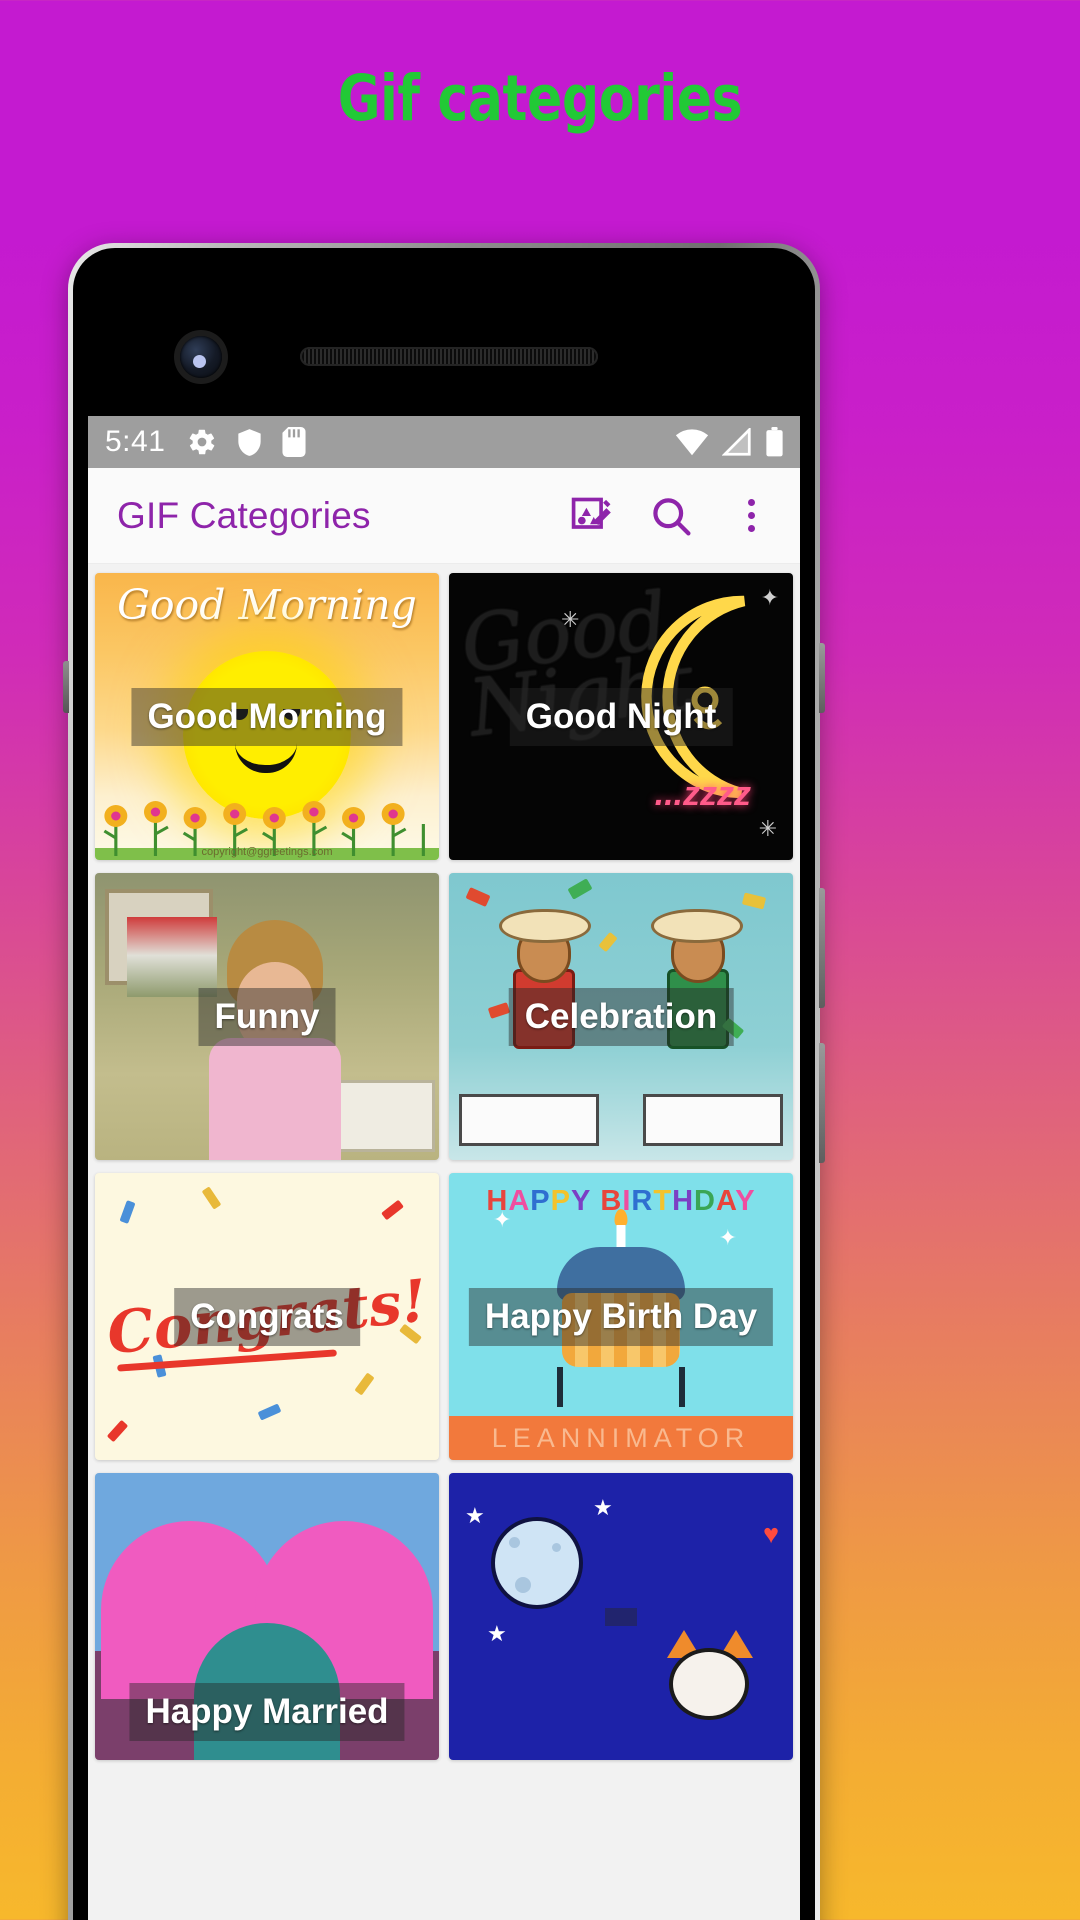  I want to click on app-bar-actions, so click(674, 516).